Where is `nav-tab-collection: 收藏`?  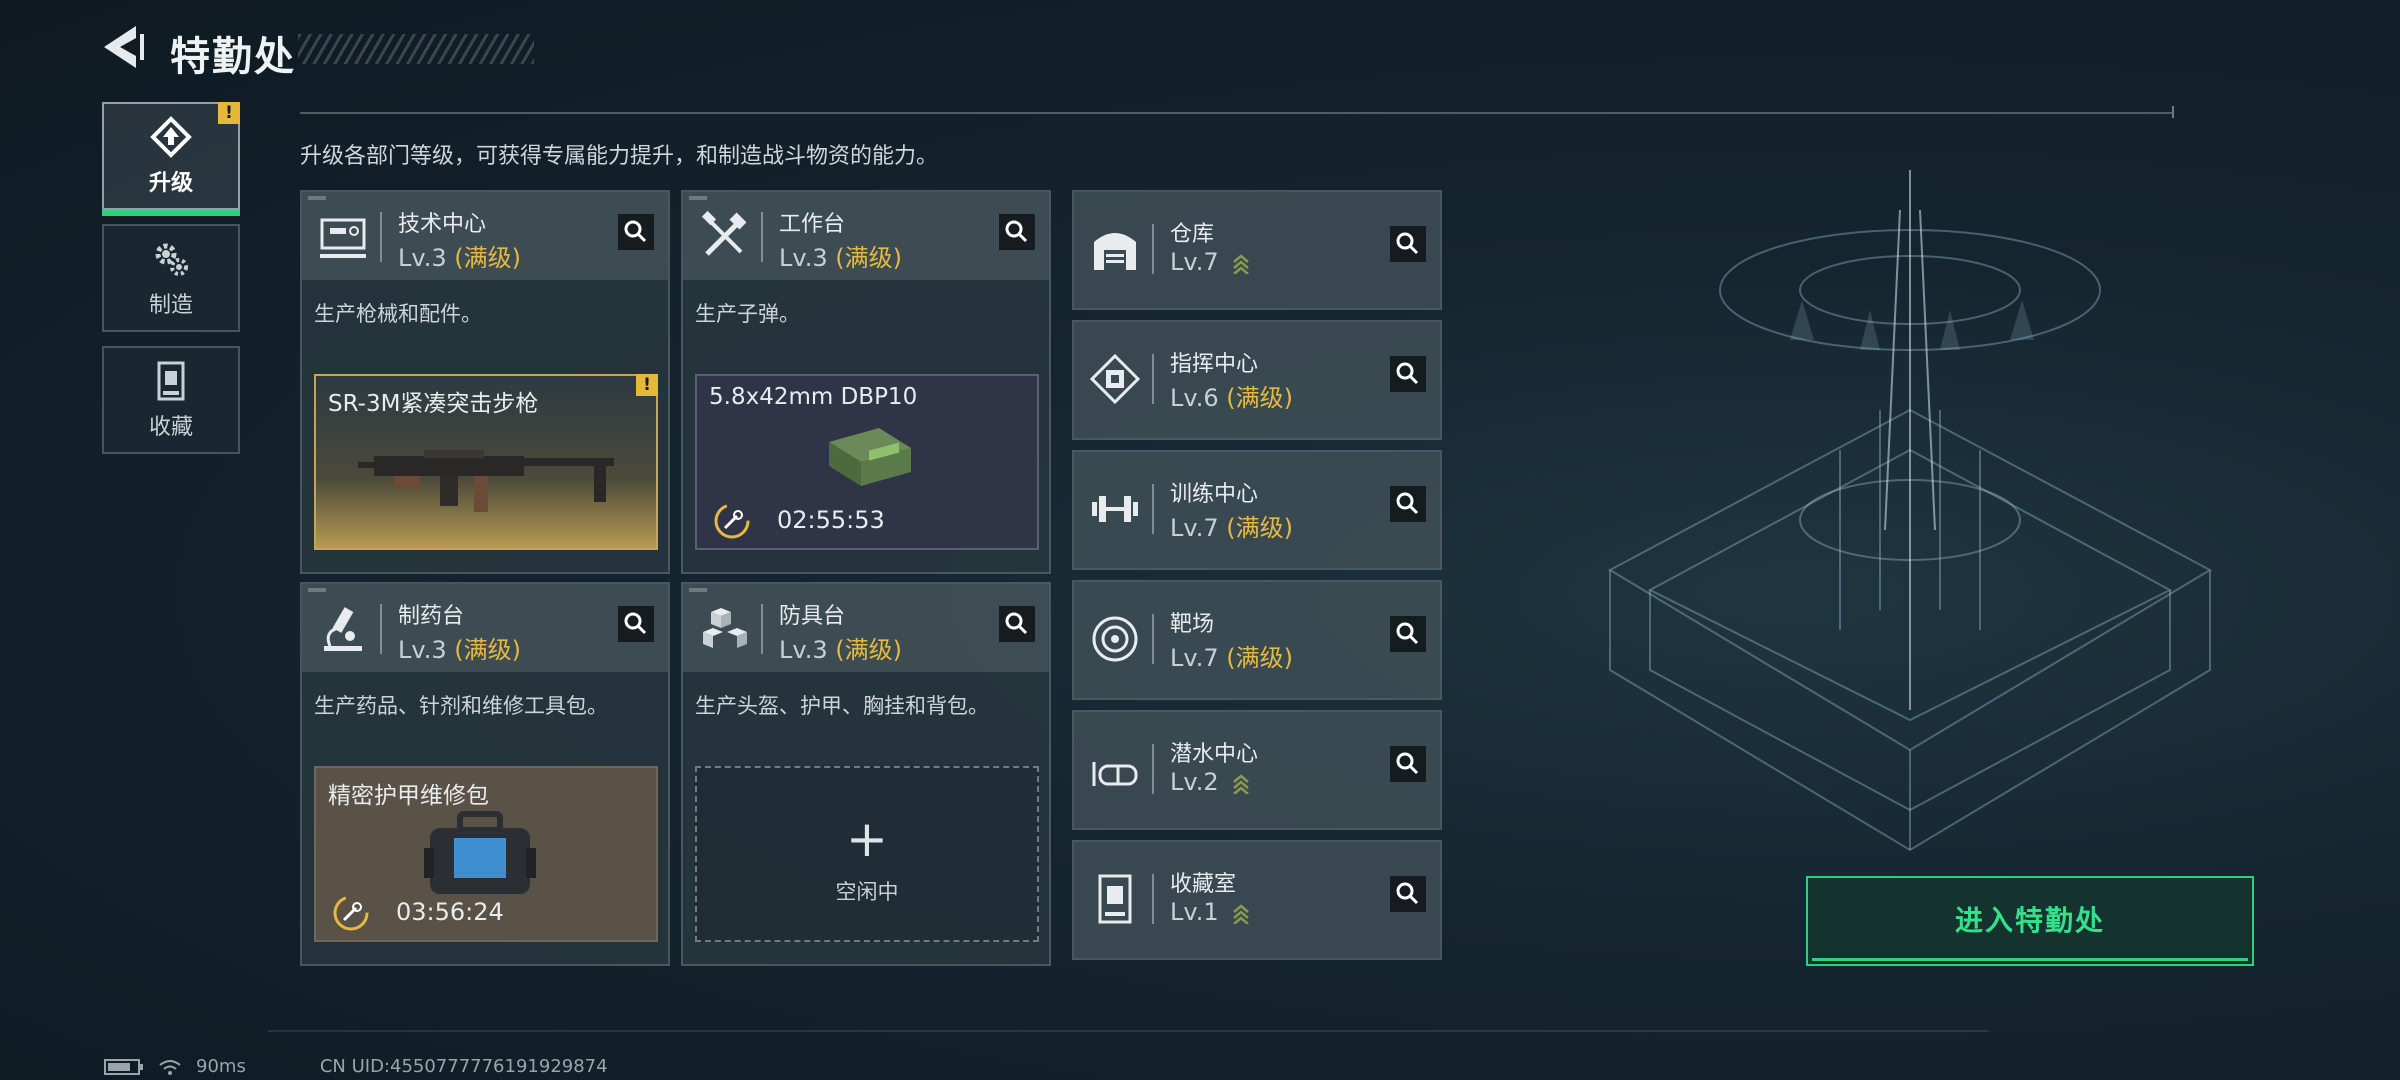
nav-tab-collection: 收藏 is located at coordinates (171, 400).